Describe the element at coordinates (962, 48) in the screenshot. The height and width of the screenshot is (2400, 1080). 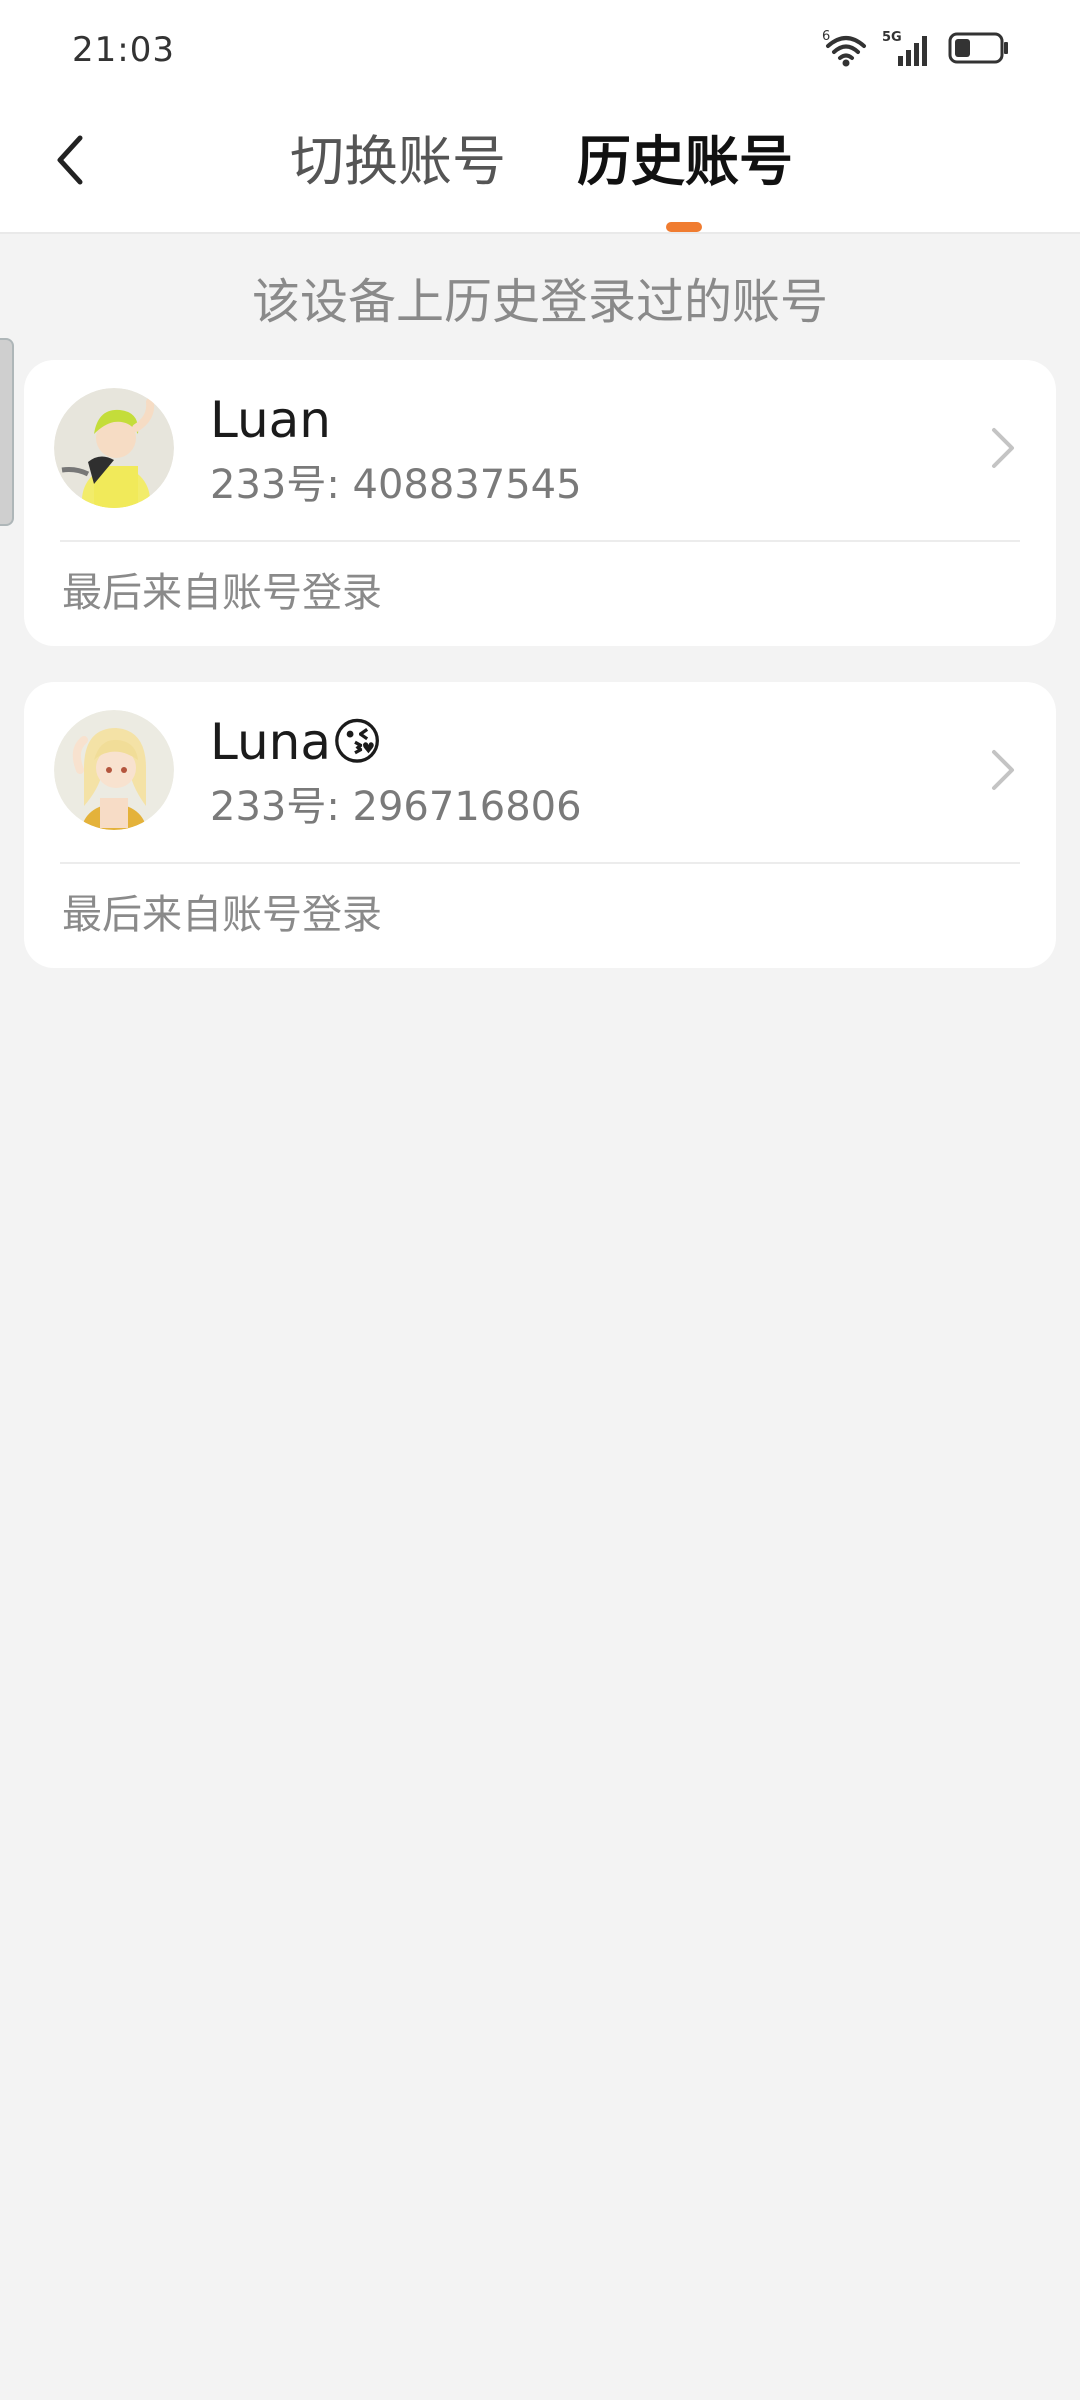
I see `battery-level-fill` at that location.